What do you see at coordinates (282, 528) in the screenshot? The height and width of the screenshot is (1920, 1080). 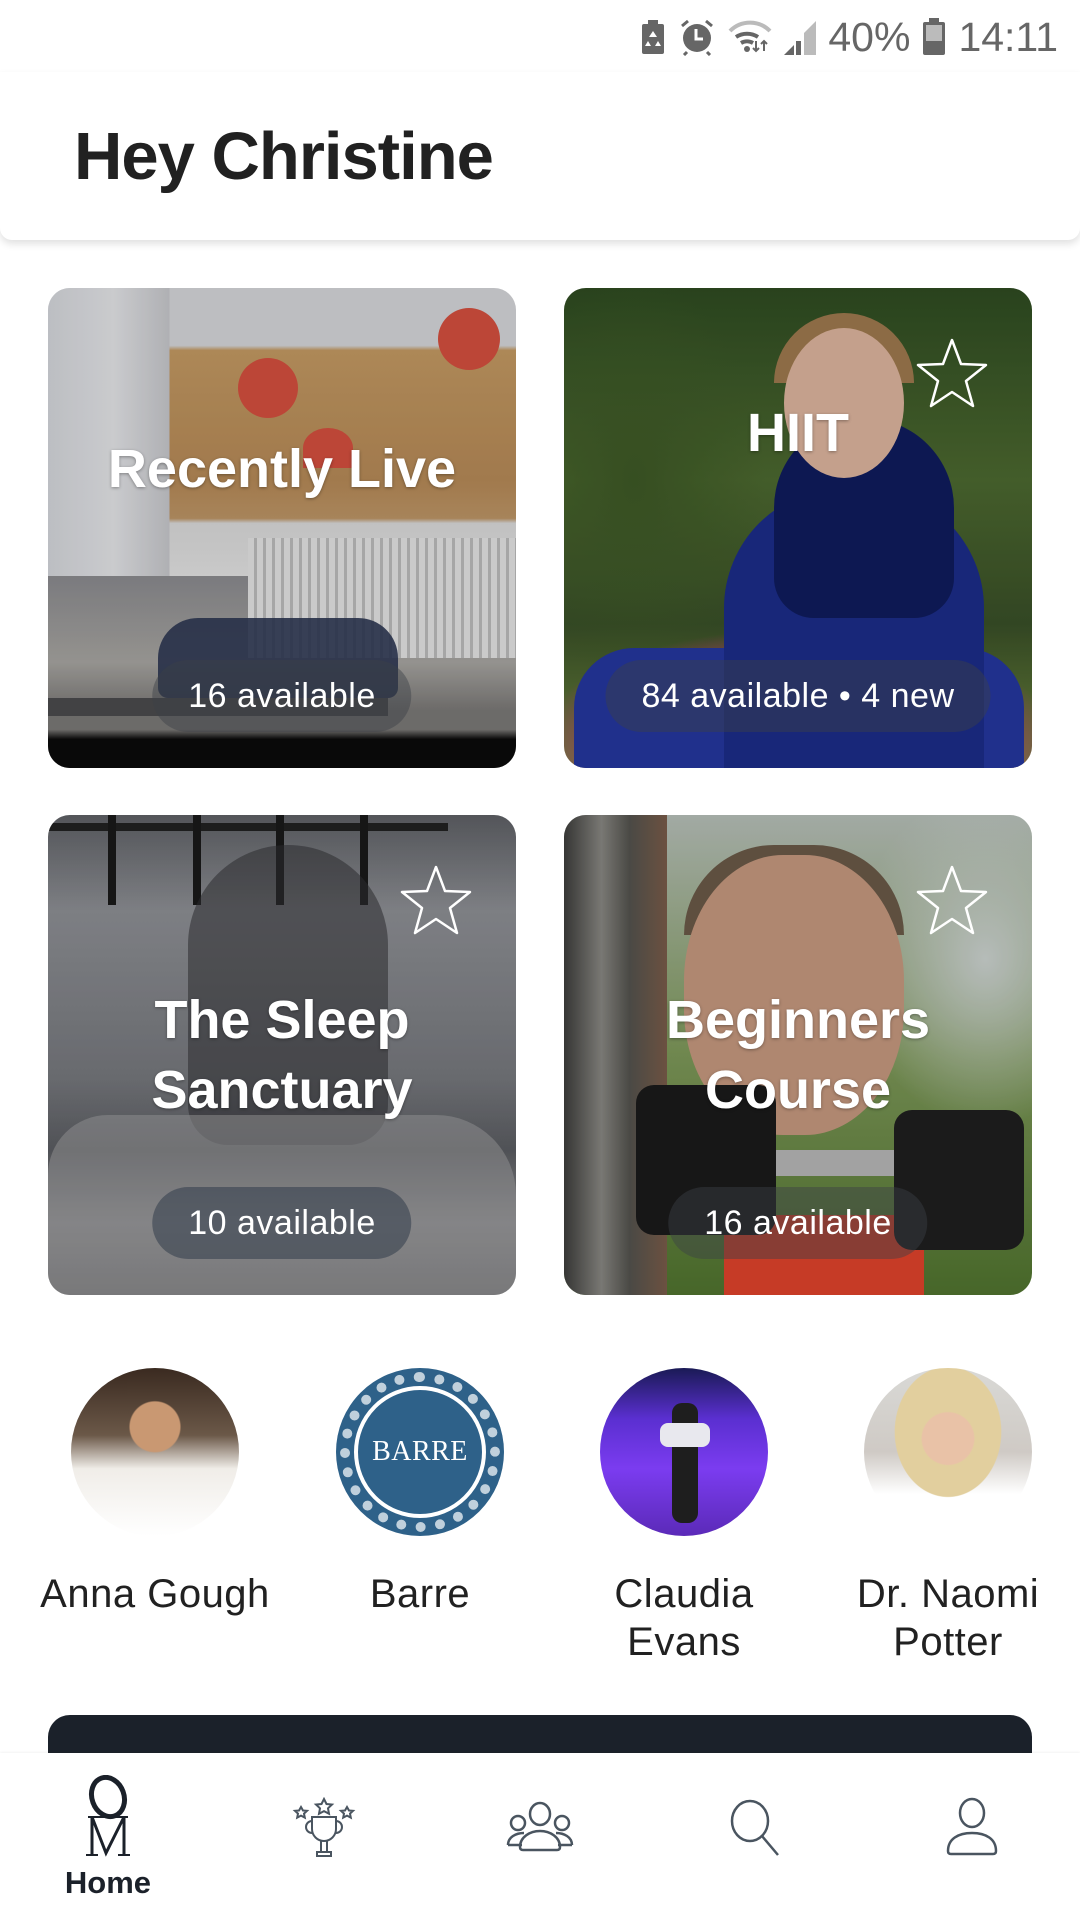 I see `category-card-recently-live: Recently Live 16 available` at bounding box center [282, 528].